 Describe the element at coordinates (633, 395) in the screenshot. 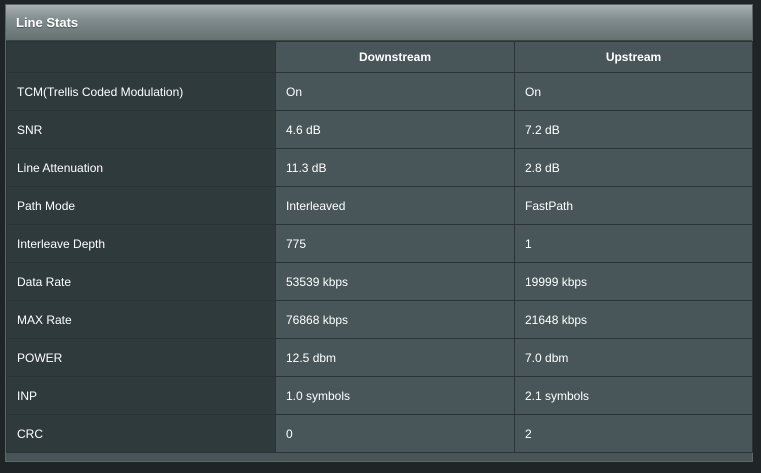

I see `upstream-value: 2.1 symbols` at that location.